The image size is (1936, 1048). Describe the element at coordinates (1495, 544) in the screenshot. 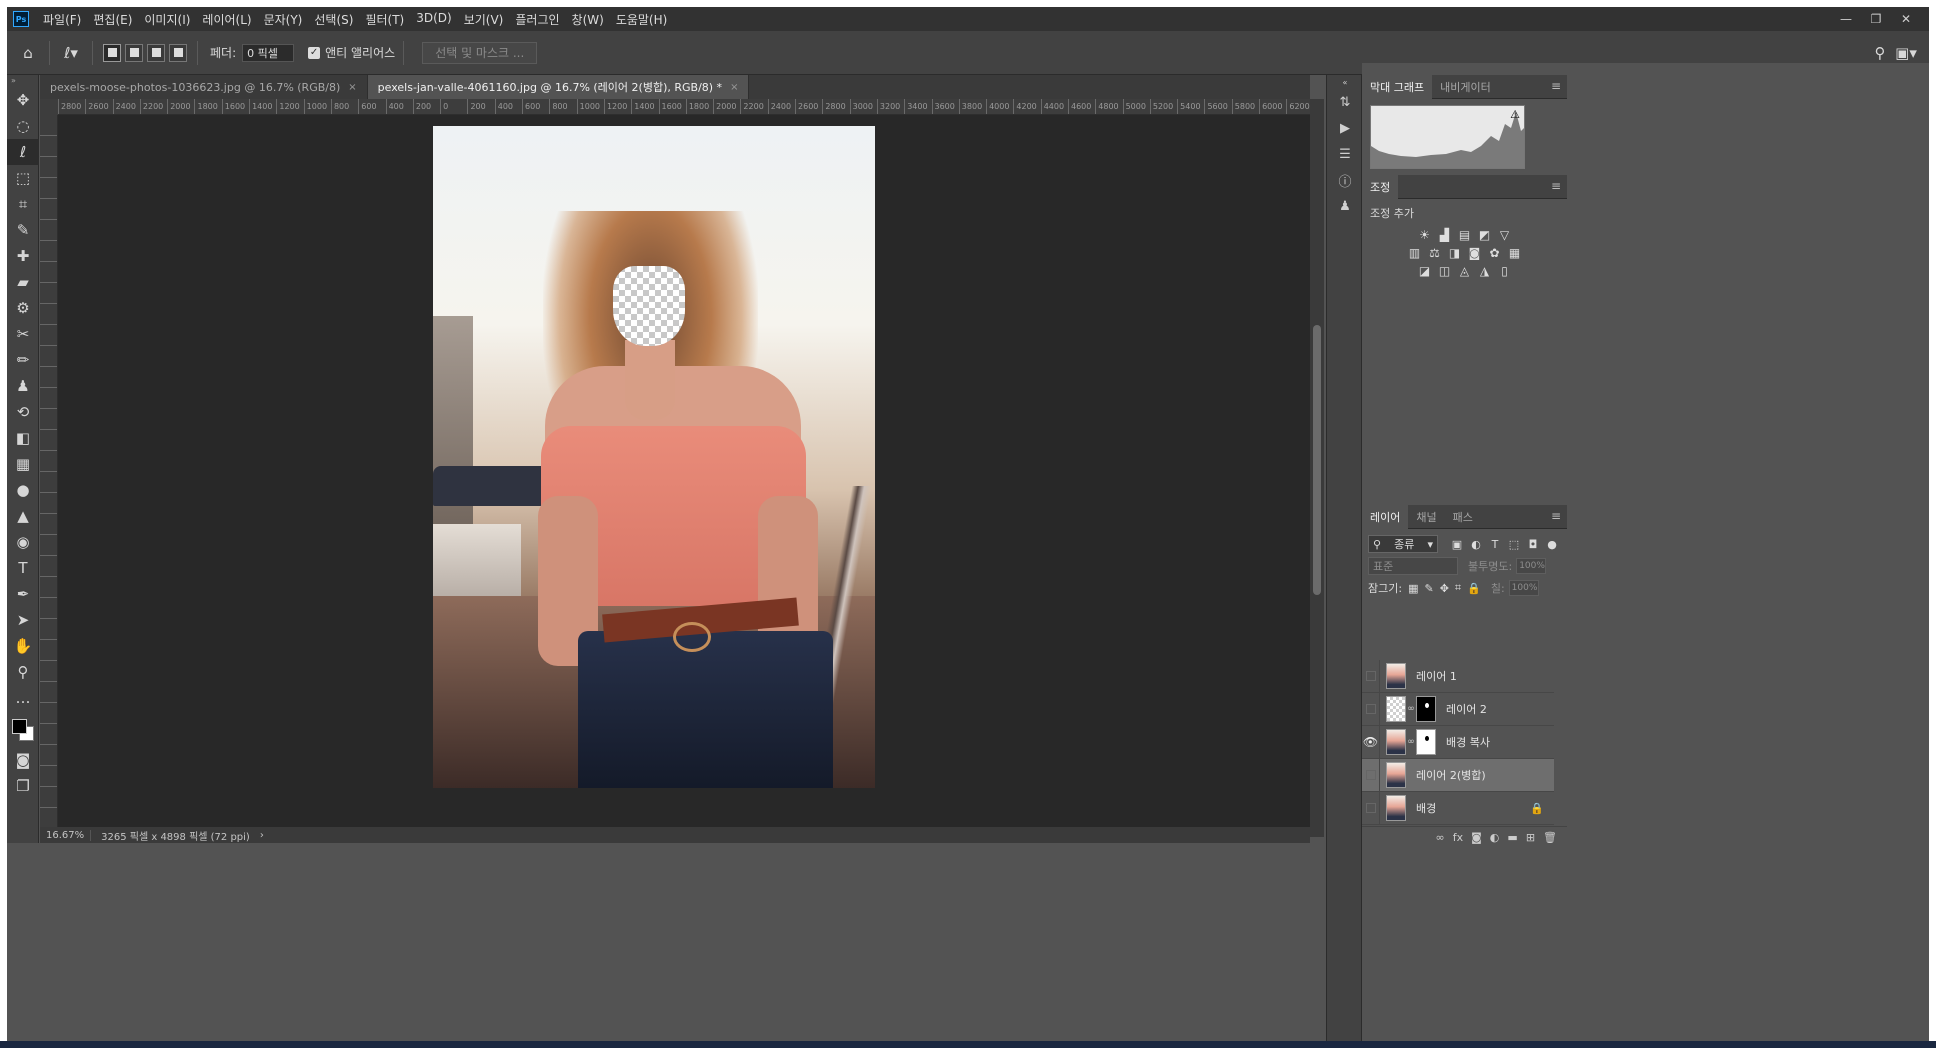

I see `type-filter-icon: T` at that location.